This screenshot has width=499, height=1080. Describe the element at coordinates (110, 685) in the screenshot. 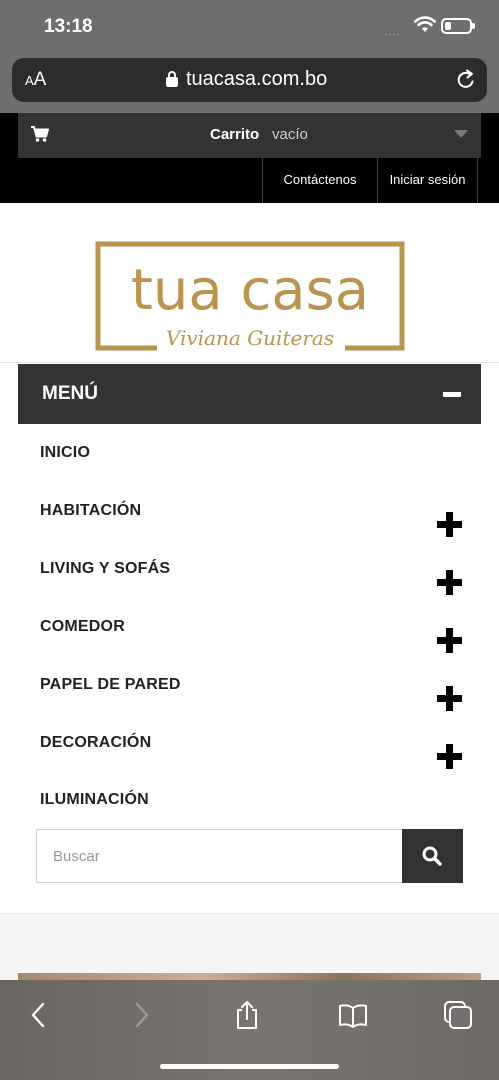

I see `menu-item-label: PAPEL DE PARED` at that location.